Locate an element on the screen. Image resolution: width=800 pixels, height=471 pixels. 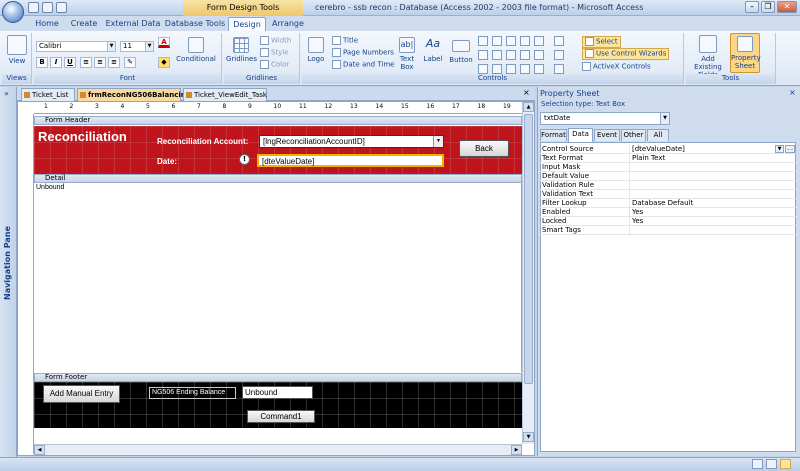
property-row: Text Format Plain Text is located at coordinates (668, 158).